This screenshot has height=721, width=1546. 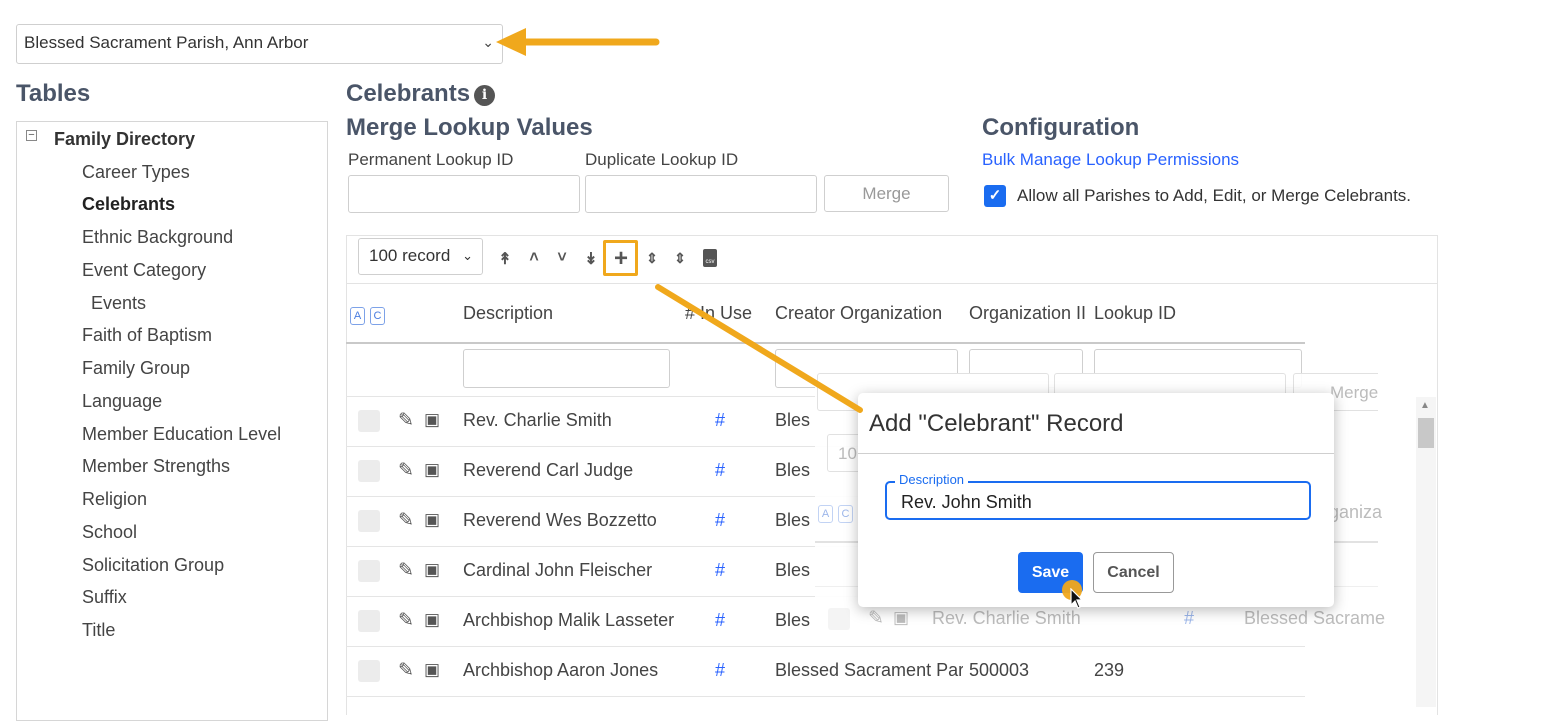 What do you see at coordinates (431, 159) in the screenshot?
I see `permanent-id-label: Permanent Lookup ID` at bounding box center [431, 159].